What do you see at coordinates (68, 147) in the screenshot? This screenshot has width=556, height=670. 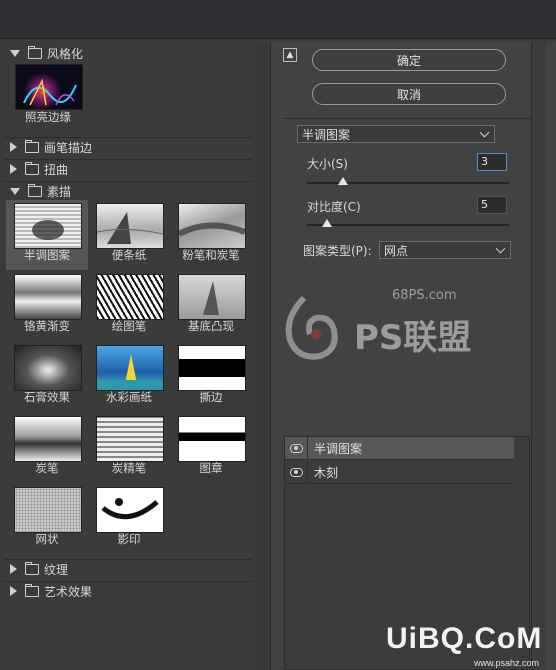 I see `category-label: 画笔描边` at bounding box center [68, 147].